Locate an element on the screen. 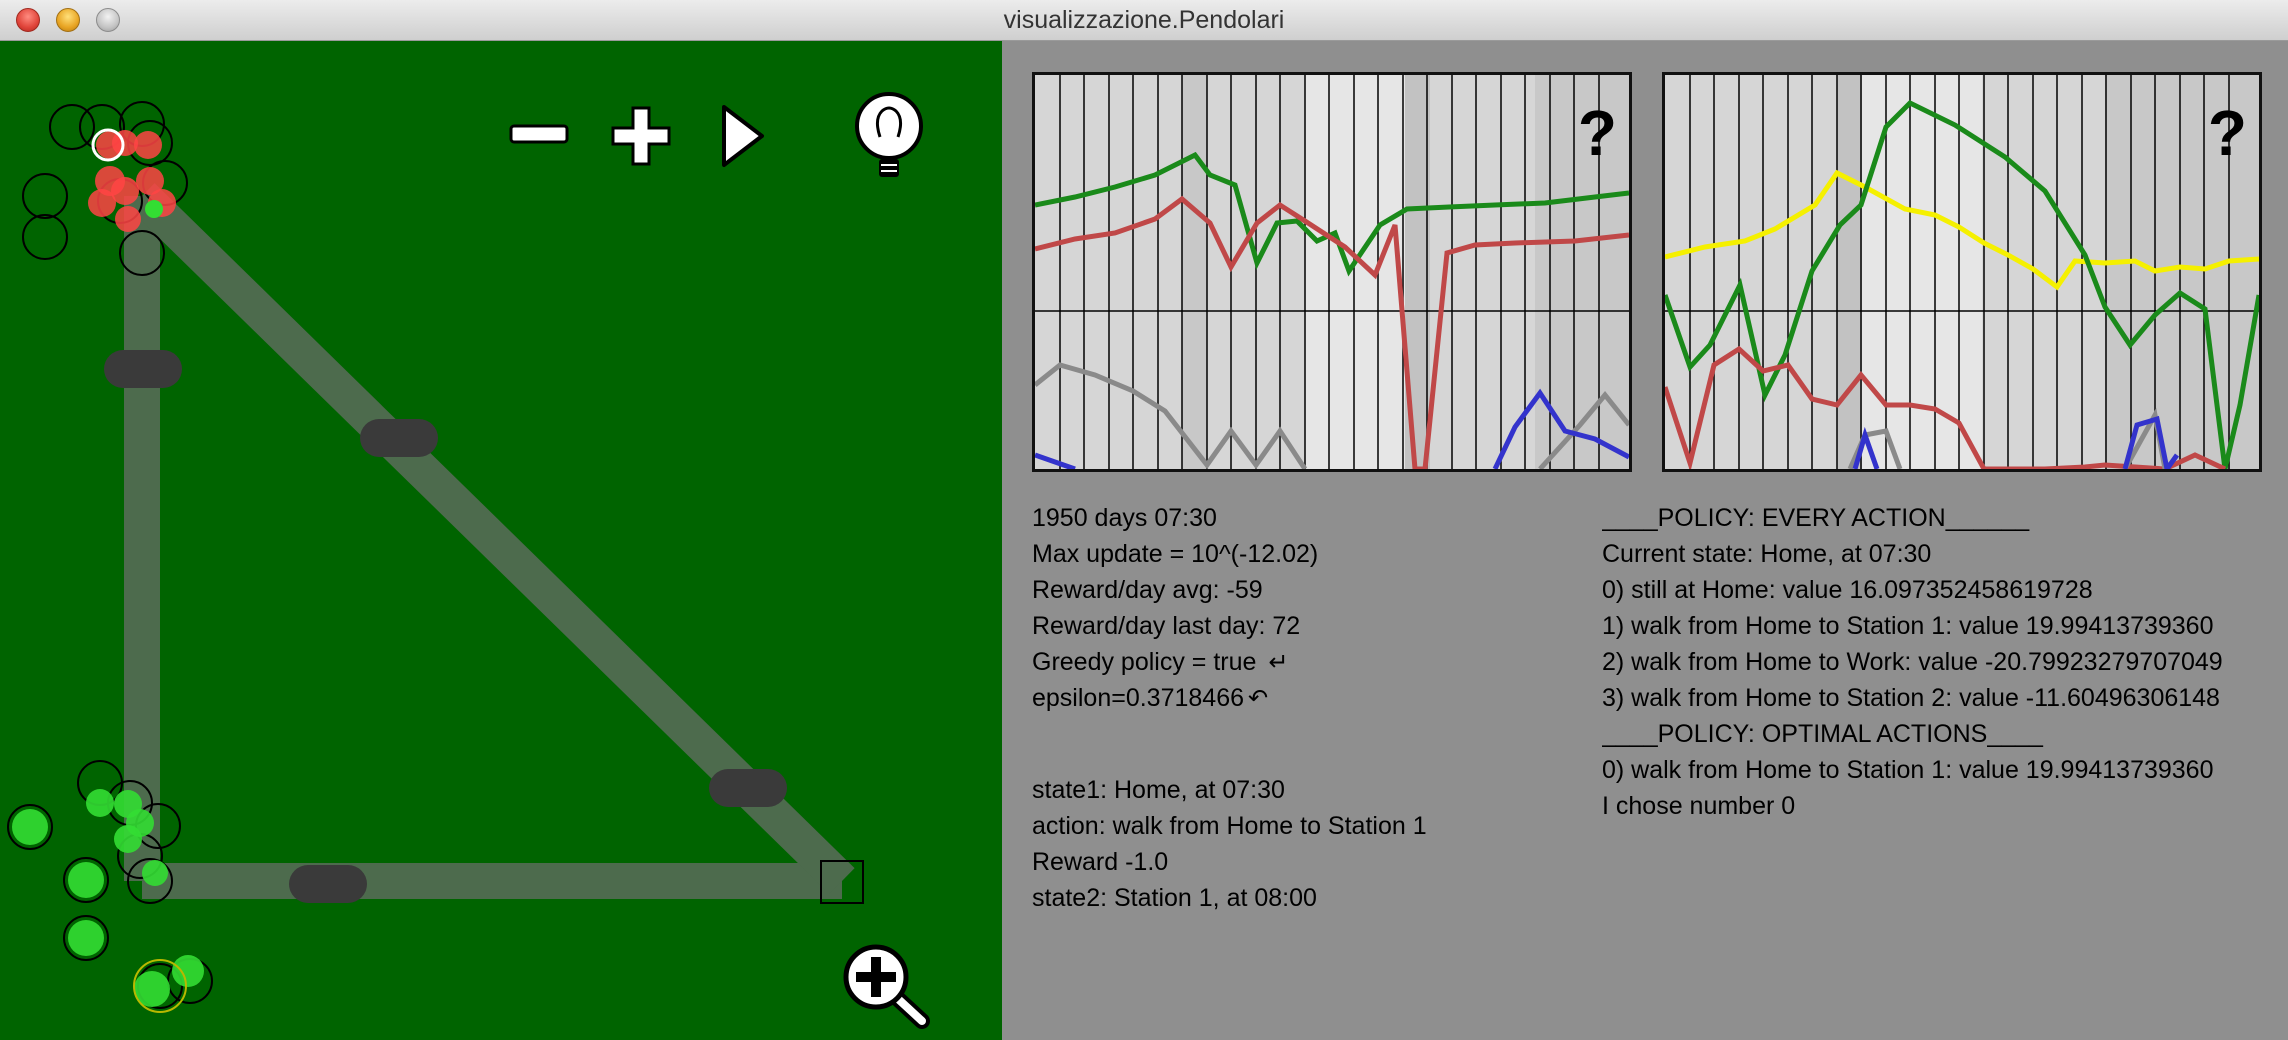 This screenshot has width=2288, height=1040. minus-icon is located at coordinates (539, 134).